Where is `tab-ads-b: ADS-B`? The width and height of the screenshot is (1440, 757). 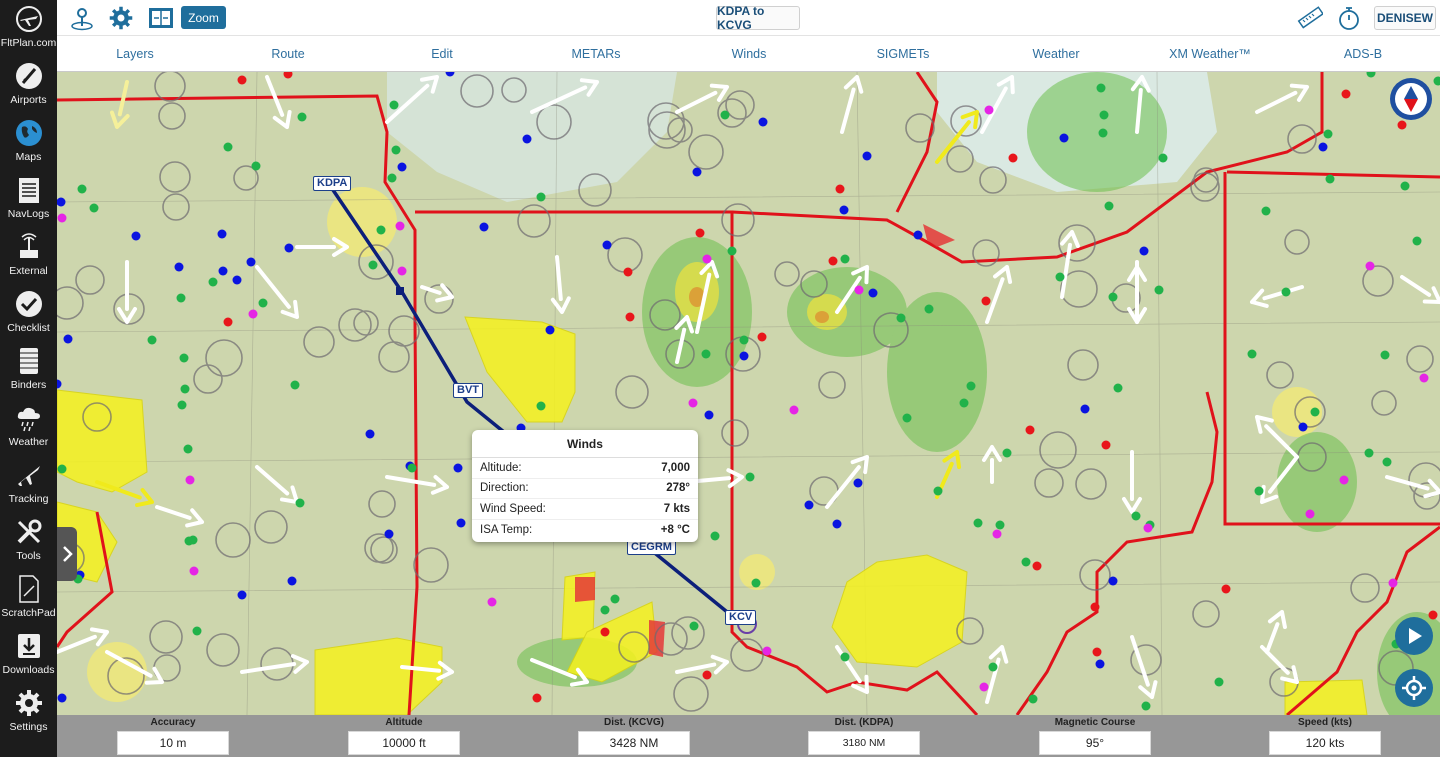
tab-ads-b: ADS-B is located at coordinates (1363, 54).